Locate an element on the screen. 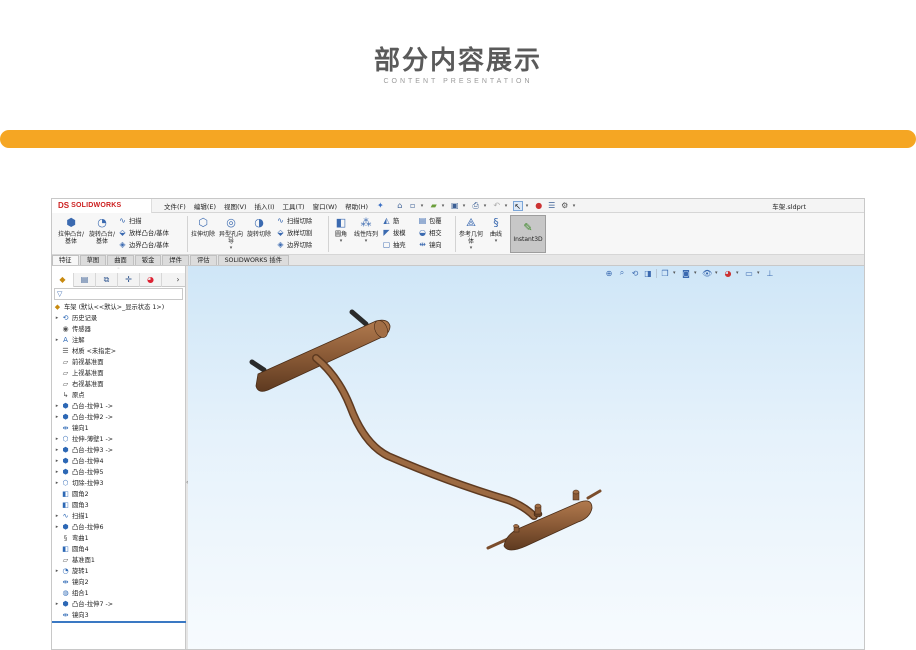 This screenshot has width=916, height=650. tree-node: ▸ ⬢ 凸台-拉伸3 -> is located at coordinates (118, 450).